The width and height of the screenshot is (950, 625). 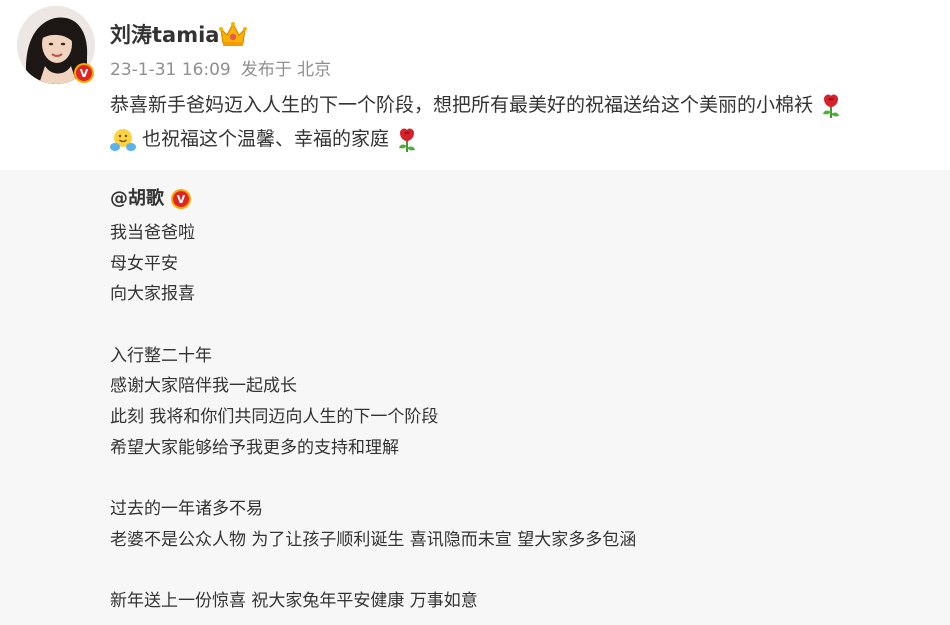 What do you see at coordinates (144, 263) in the screenshot?
I see `quoted-line: 母女平安` at bounding box center [144, 263].